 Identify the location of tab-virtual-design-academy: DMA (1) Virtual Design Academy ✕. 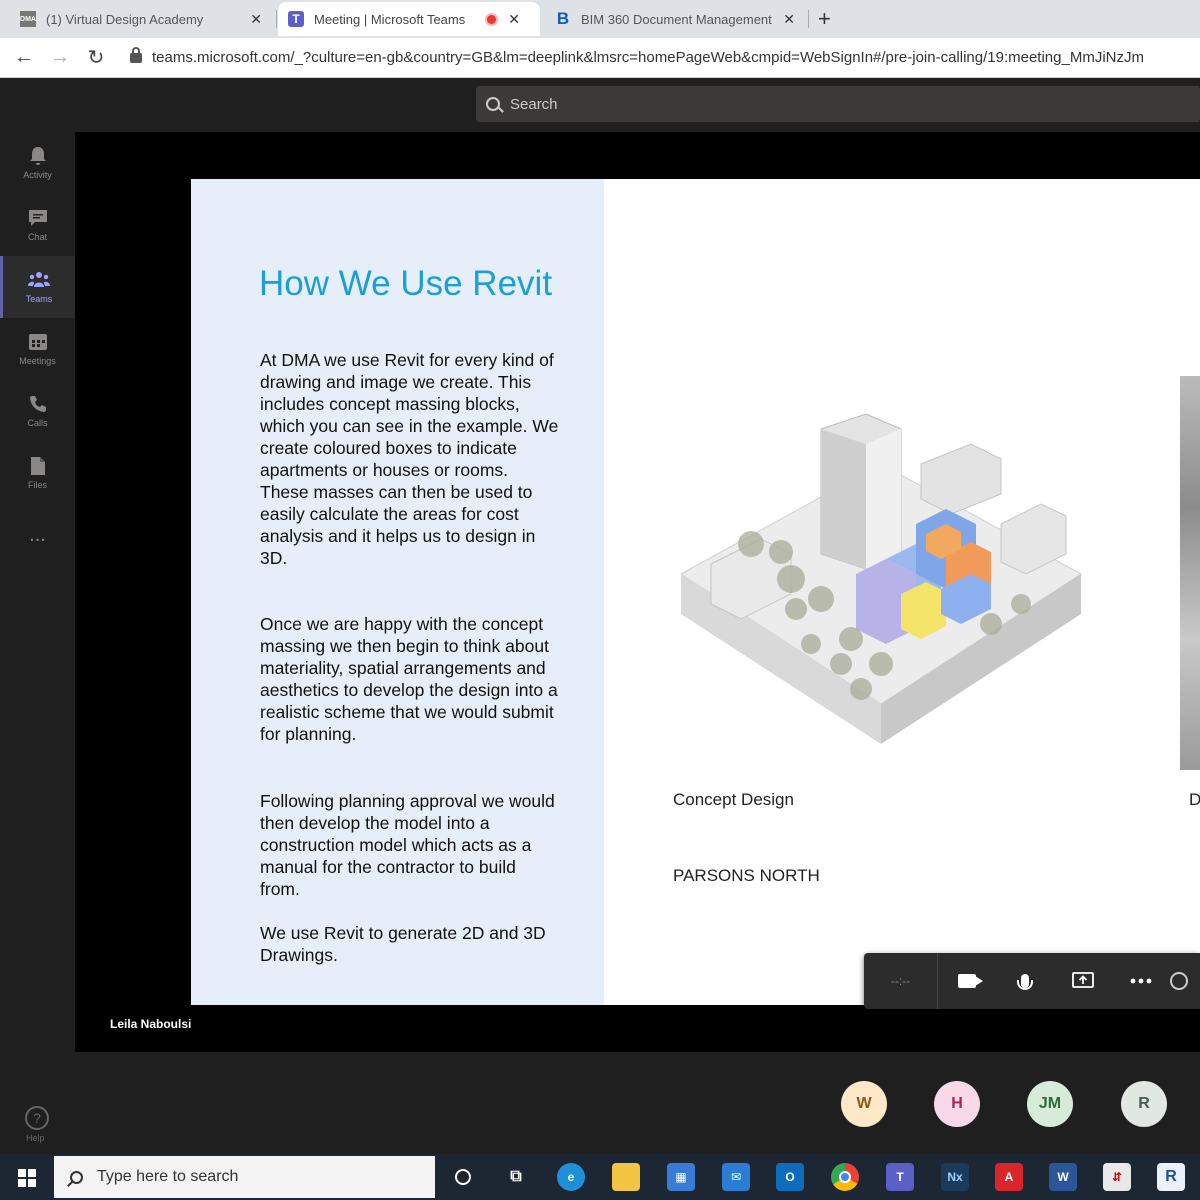
(141, 19).